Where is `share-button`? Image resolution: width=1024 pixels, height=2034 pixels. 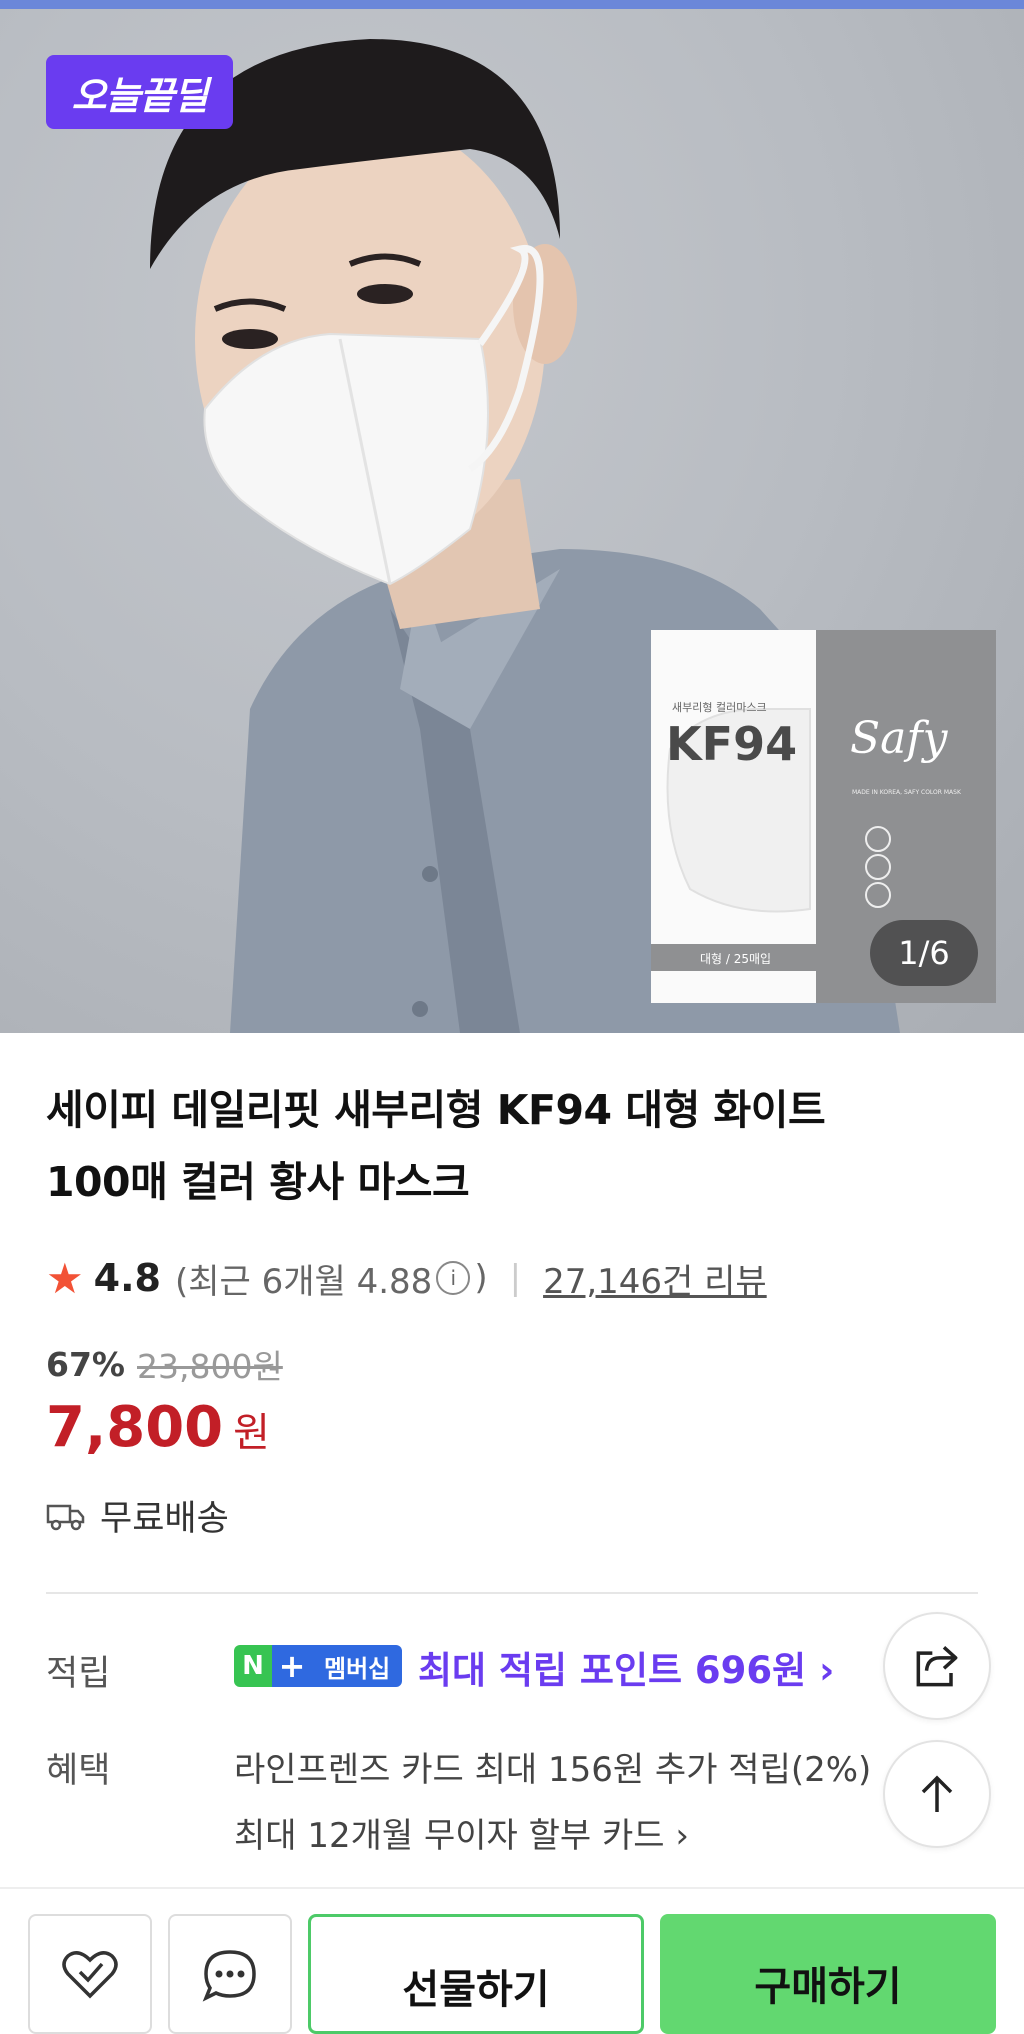
share-button is located at coordinates (937, 1666).